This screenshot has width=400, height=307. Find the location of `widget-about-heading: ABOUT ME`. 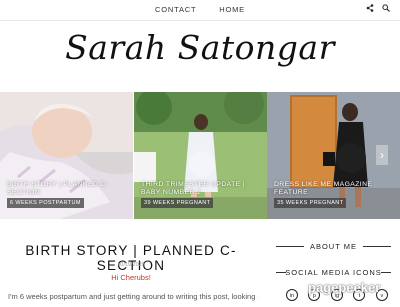

widget-about-heading: ABOUT ME is located at coordinates (333, 246).